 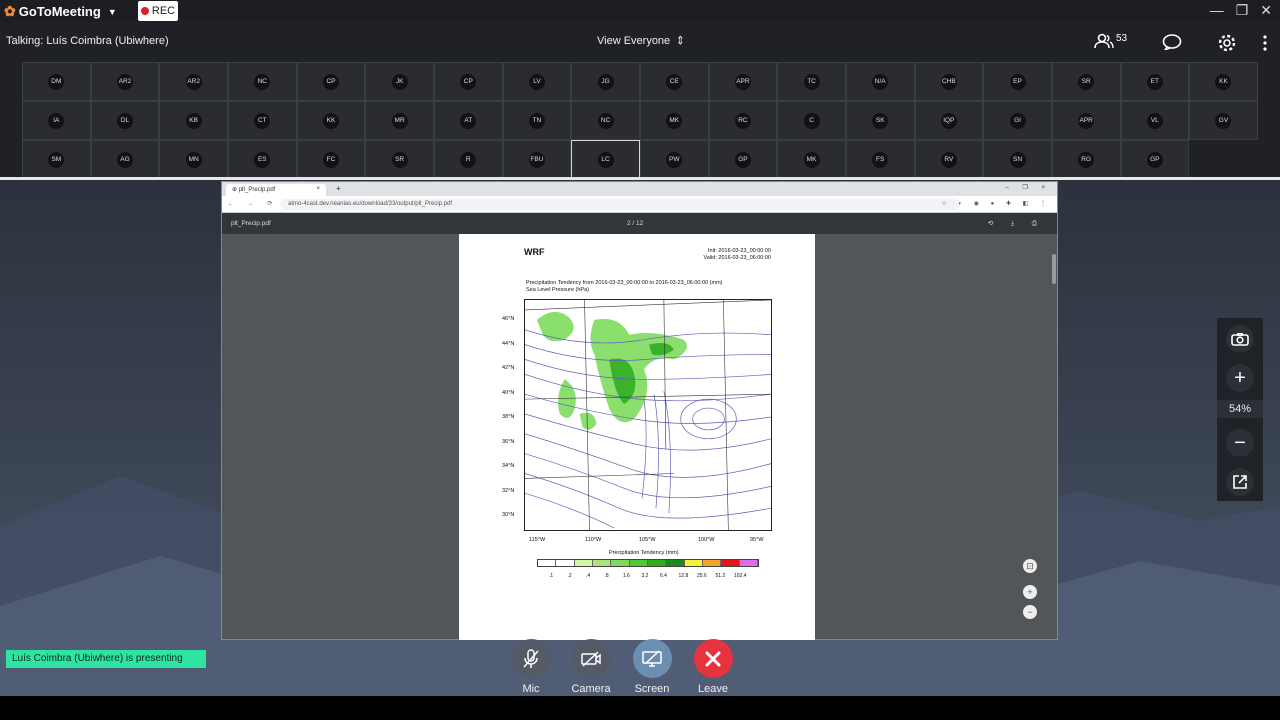 What do you see at coordinates (537, 120) in the screenshot?
I see `participant-tile: TN` at bounding box center [537, 120].